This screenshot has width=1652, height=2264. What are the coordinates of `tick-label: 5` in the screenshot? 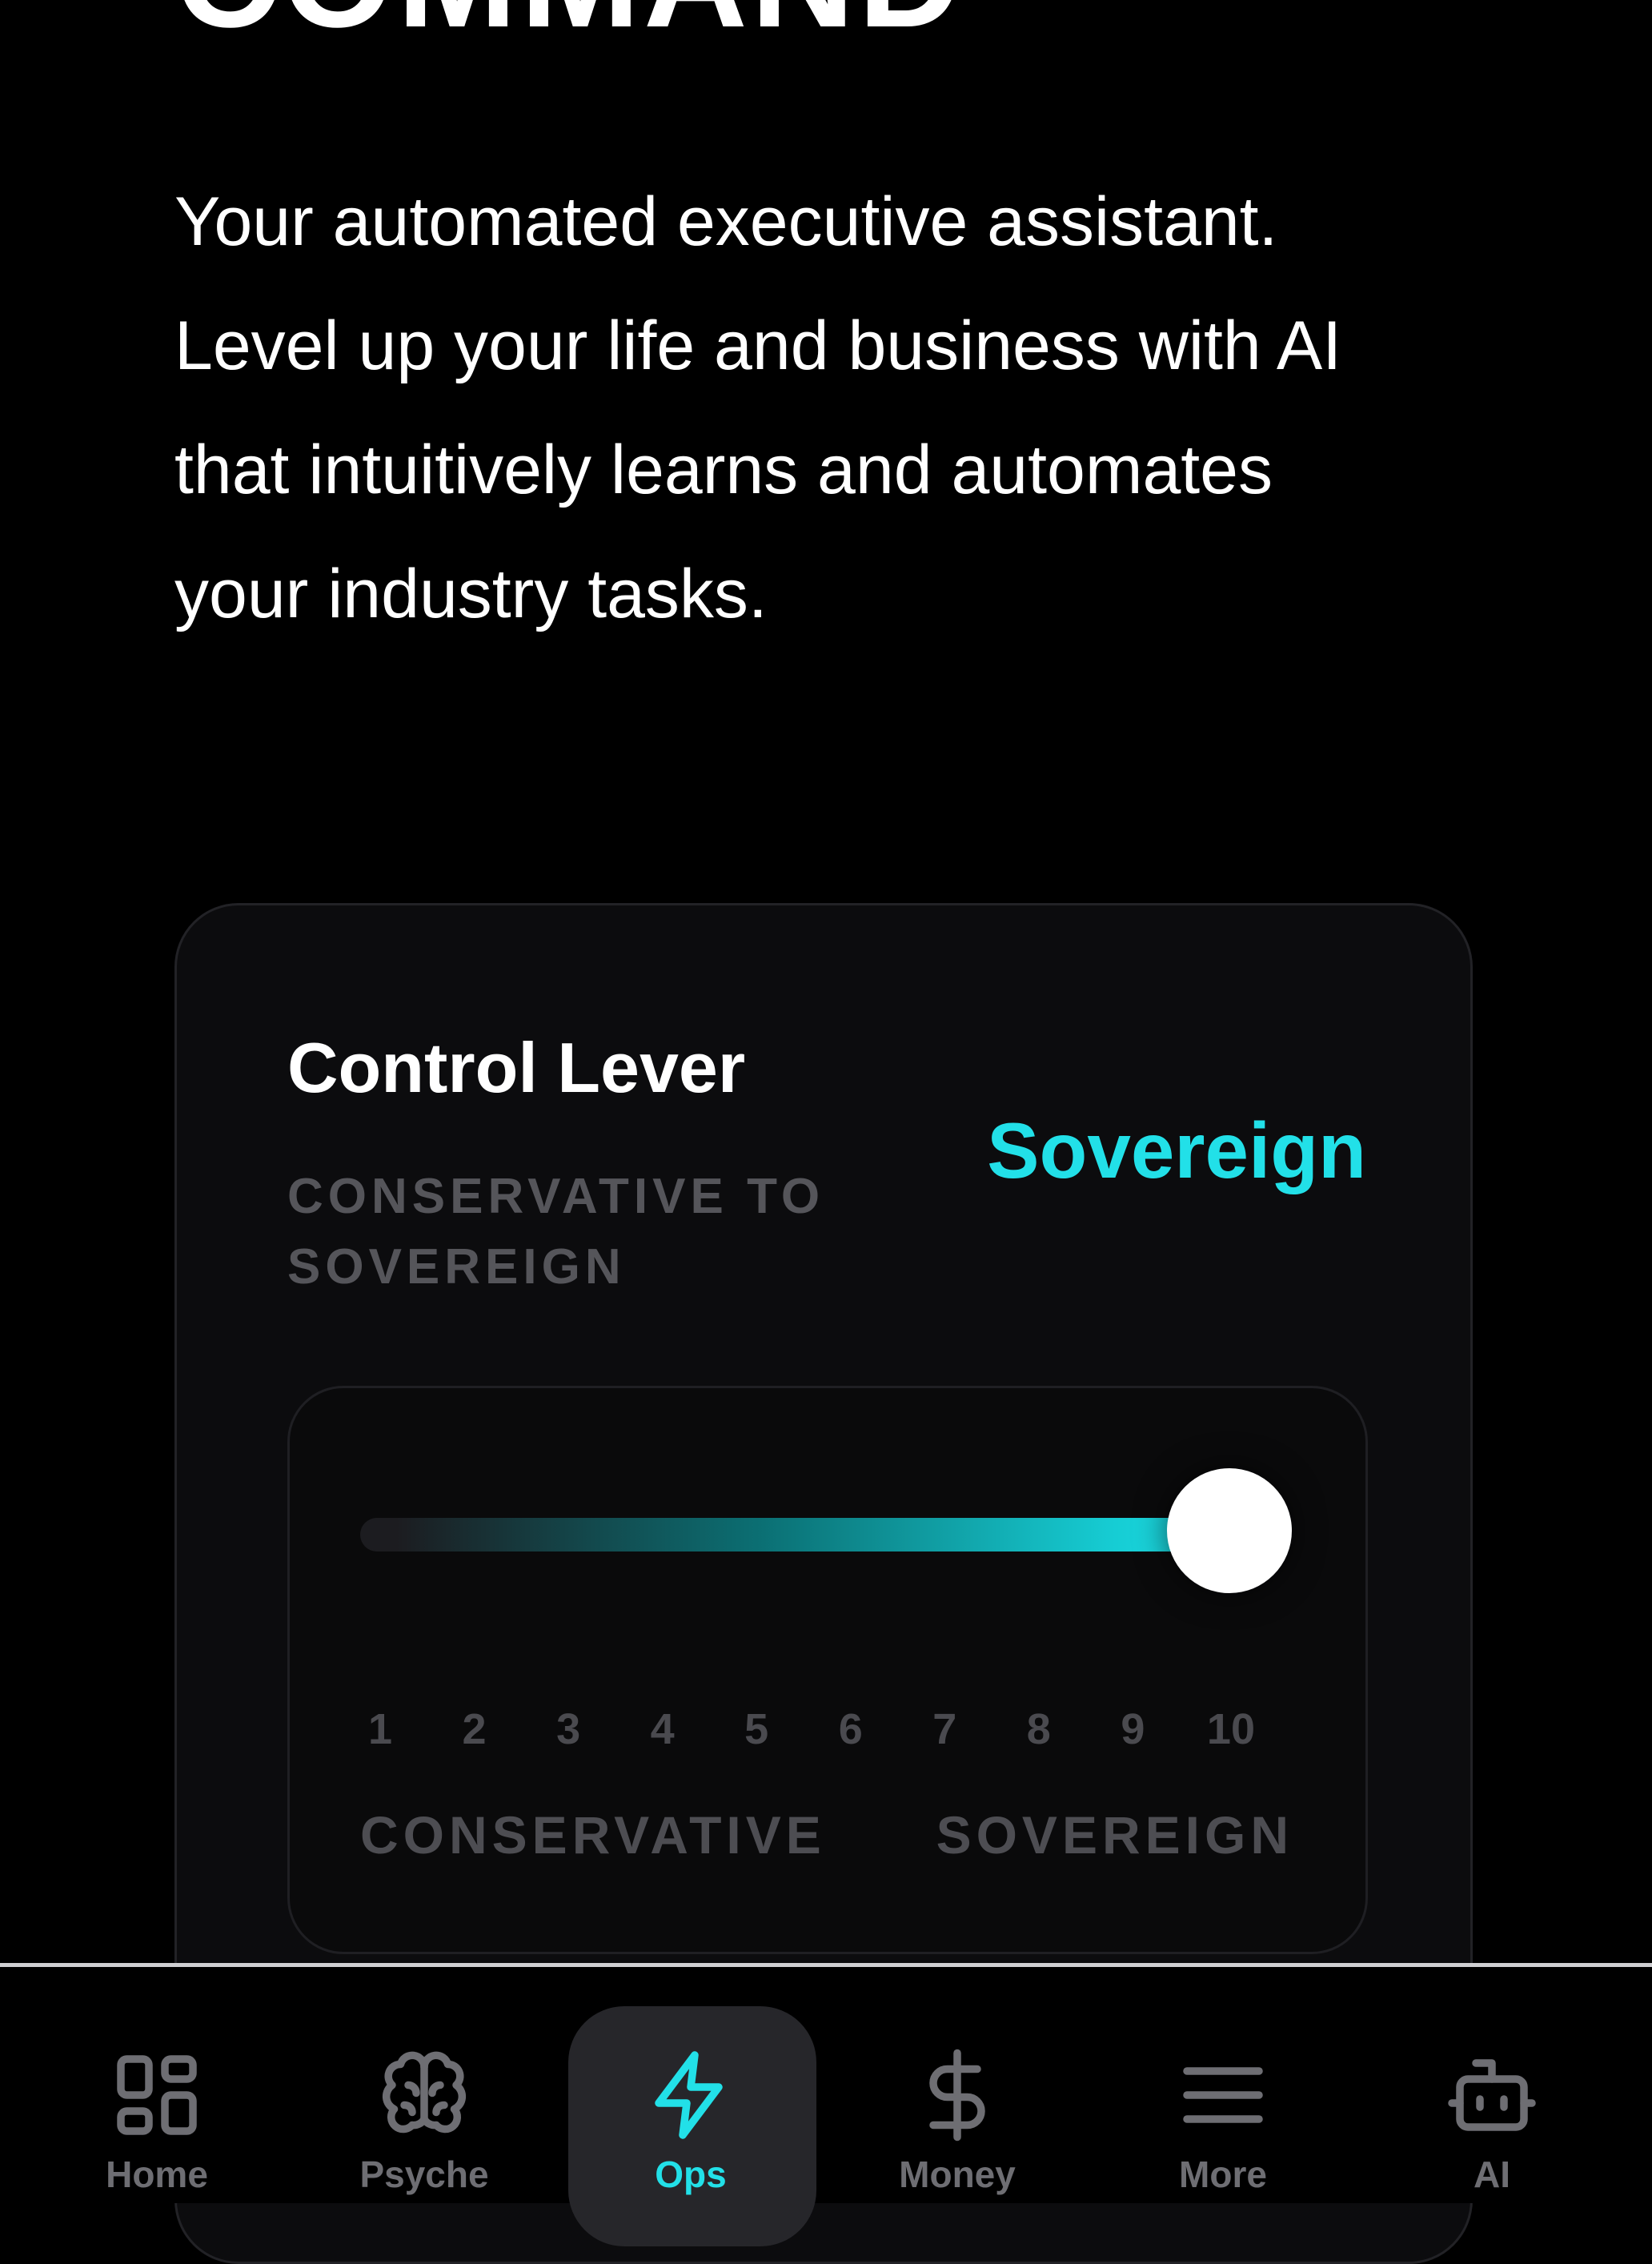 It's located at (756, 1729).